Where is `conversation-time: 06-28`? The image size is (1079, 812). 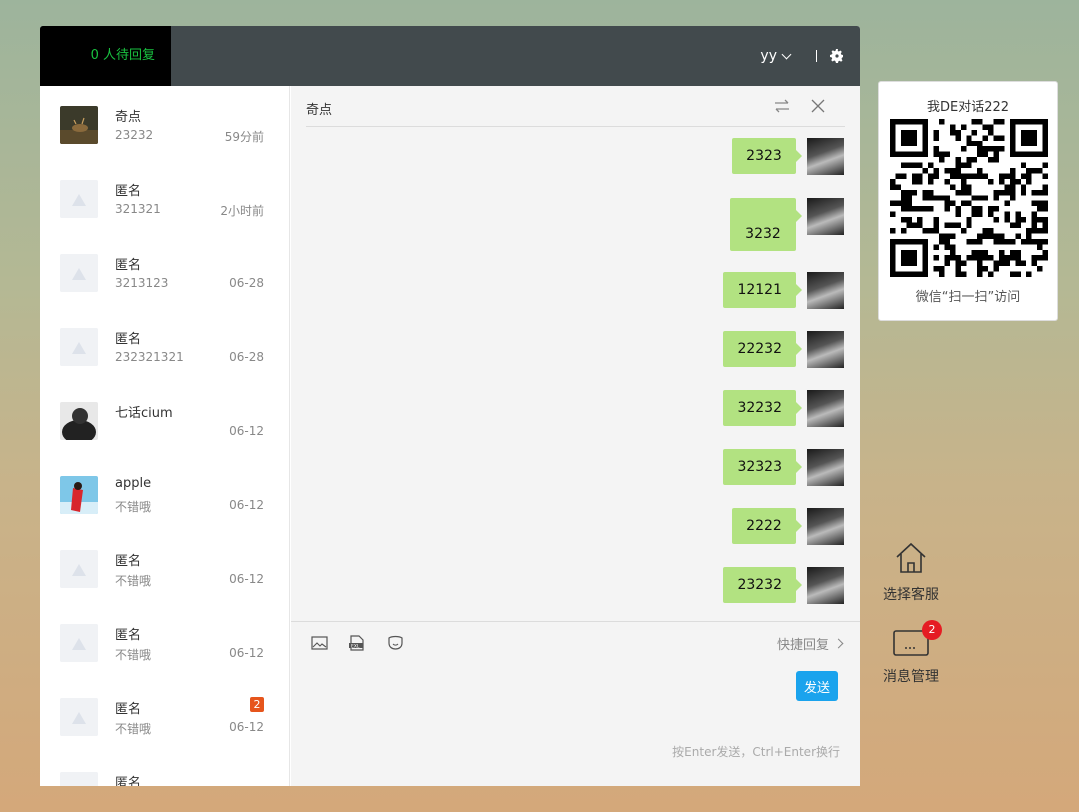 conversation-time: 06-28 is located at coordinates (246, 357).